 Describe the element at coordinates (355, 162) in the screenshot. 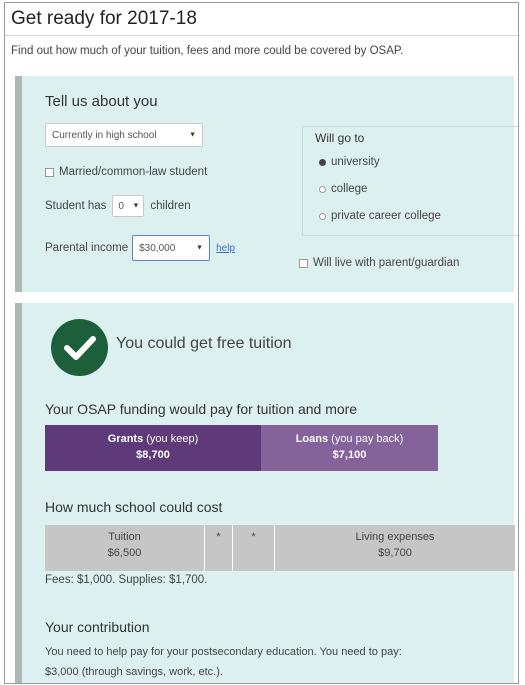

I see `radio-label-university: university` at that location.